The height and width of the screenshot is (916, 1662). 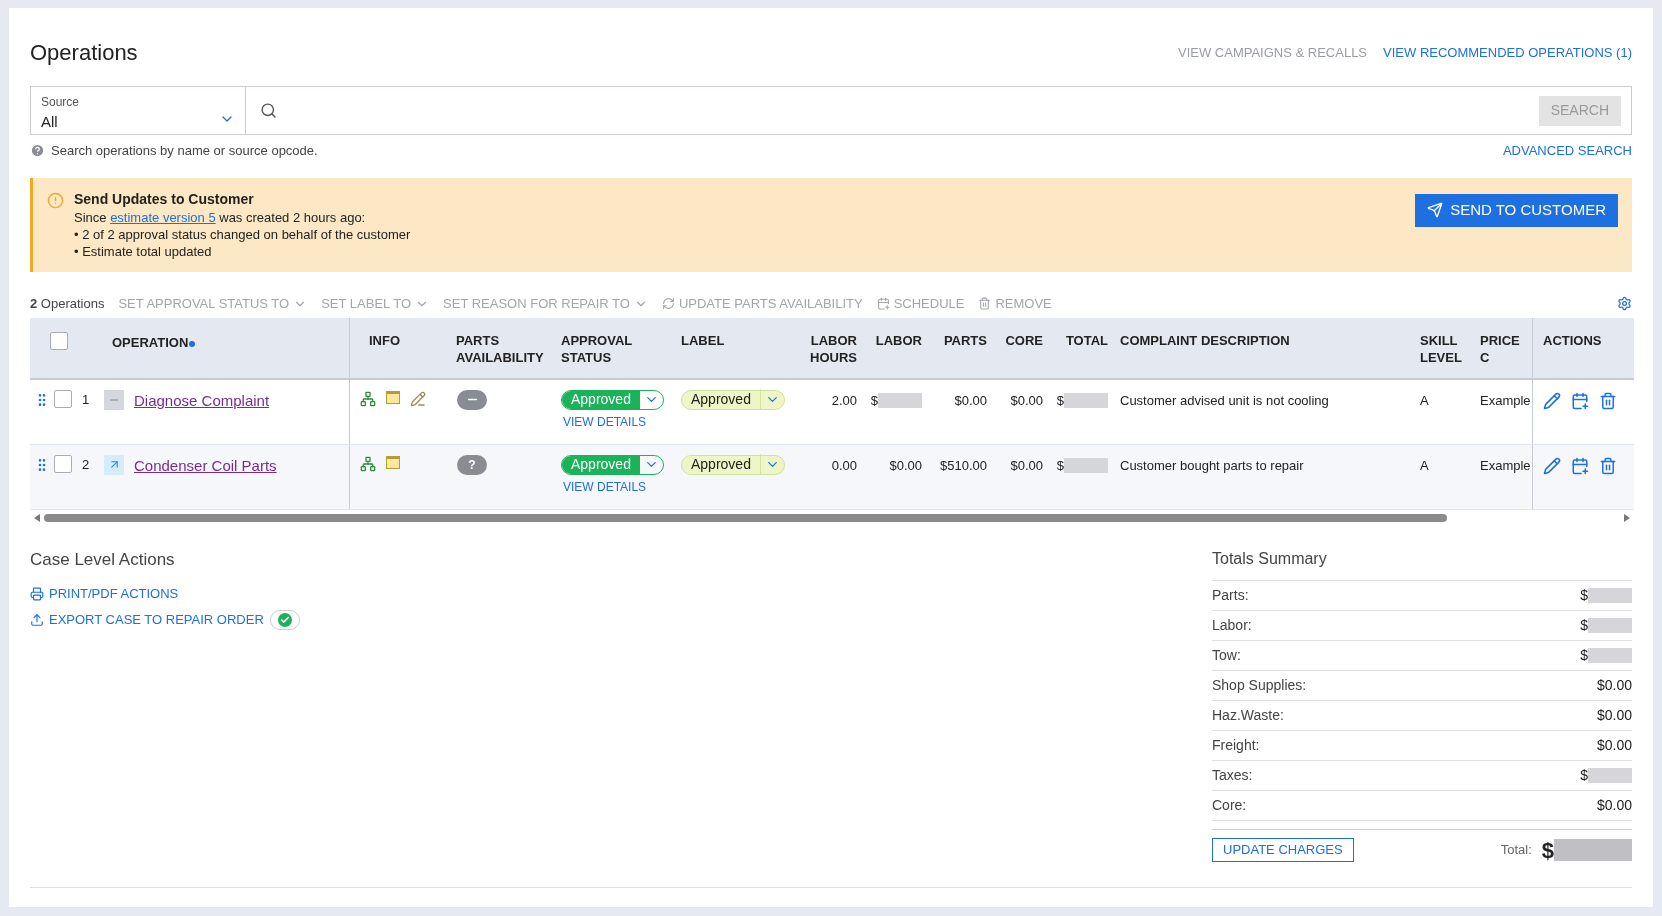 What do you see at coordinates (418, 398) in the screenshot?
I see `pencil-icon` at bounding box center [418, 398].